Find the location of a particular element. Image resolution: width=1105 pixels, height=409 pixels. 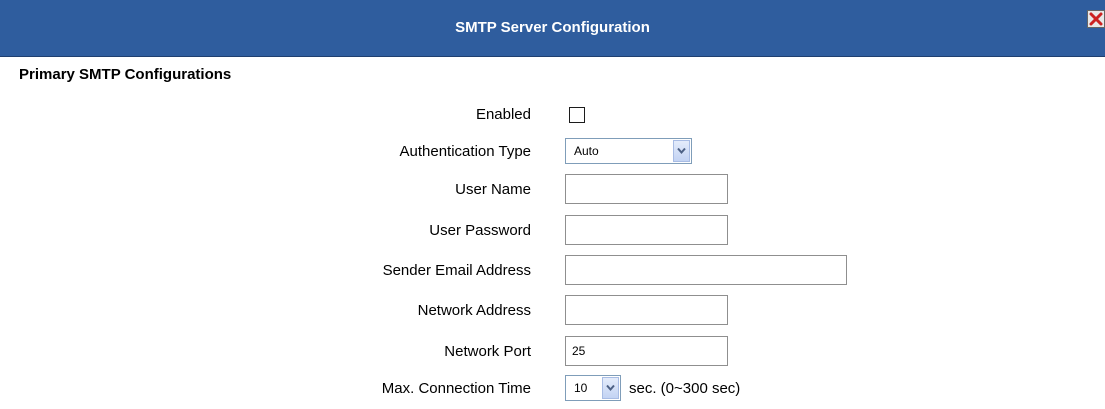

row-user-name: User Name is located at coordinates (552, 189).